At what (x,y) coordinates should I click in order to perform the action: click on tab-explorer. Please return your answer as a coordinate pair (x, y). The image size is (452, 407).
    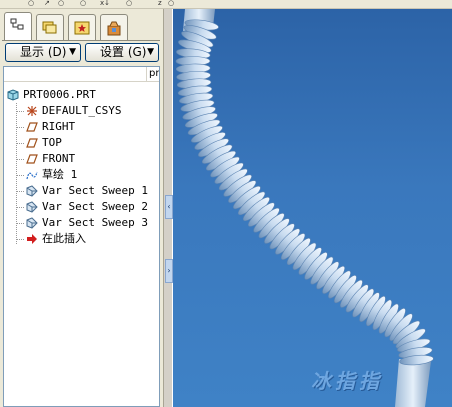
    Looking at the image, I should click on (114, 27).